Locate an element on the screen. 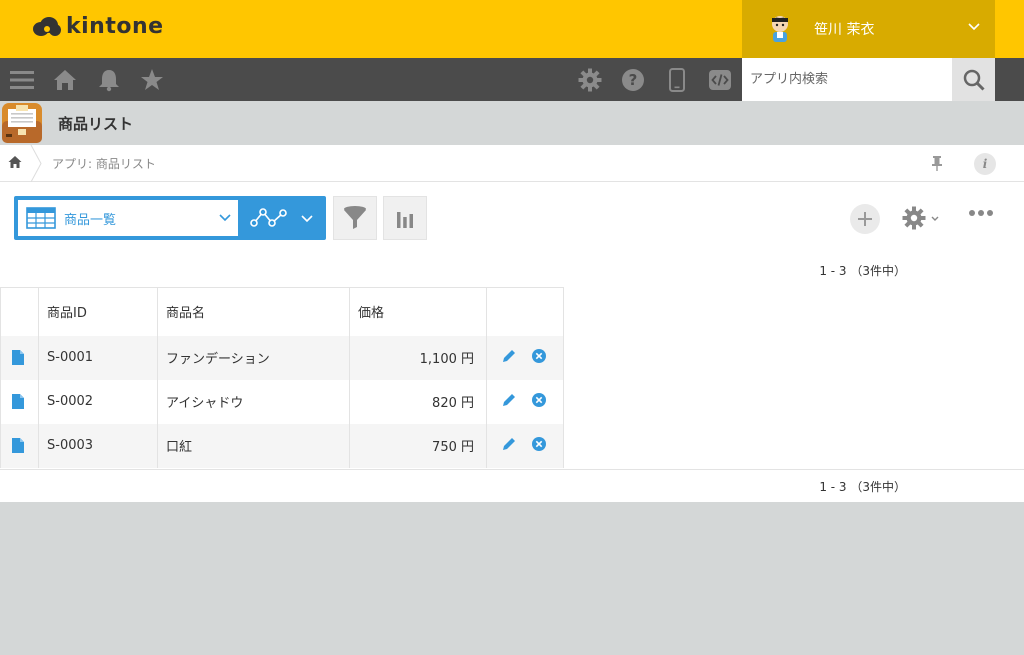  table-view-icon is located at coordinates (41, 218).